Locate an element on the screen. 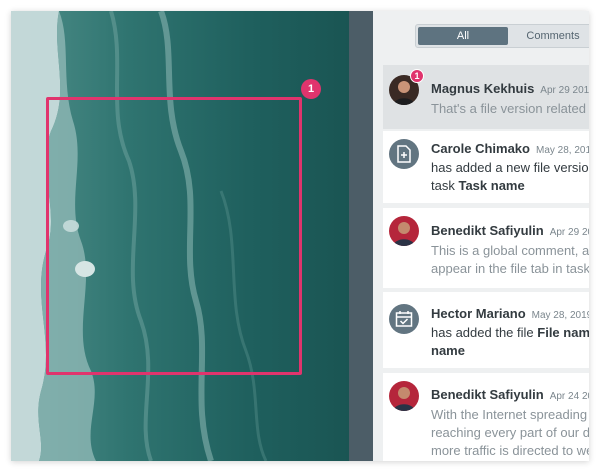  activity-text-line1: has added a new file version to is located at coordinates (510, 167).